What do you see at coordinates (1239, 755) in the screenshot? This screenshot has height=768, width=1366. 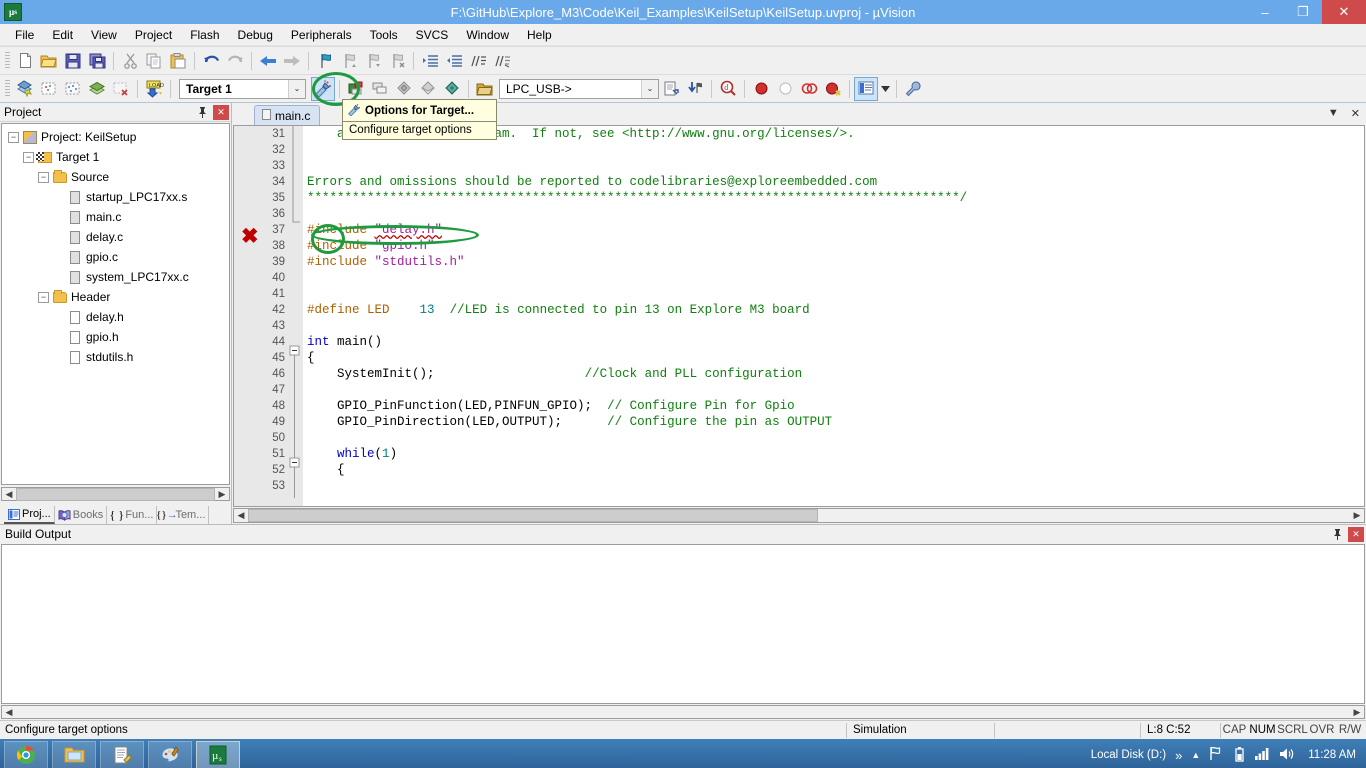 I see `battery-icon` at bounding box center [1239, 755].